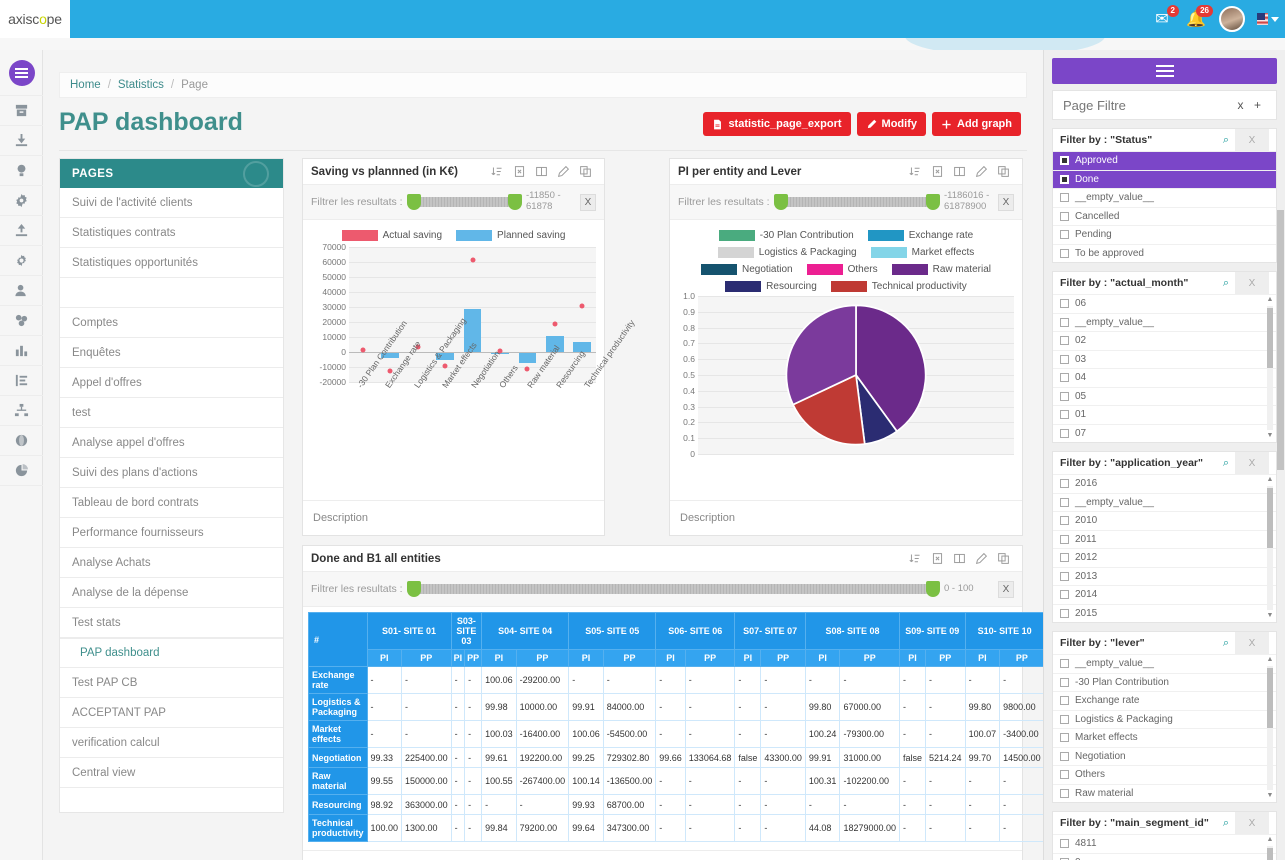 This screenshot has height=860, width=1285. Describe the element at coordinates (85, 85) in the screenshot. I see `breadcrumb-home: Home` at that location.